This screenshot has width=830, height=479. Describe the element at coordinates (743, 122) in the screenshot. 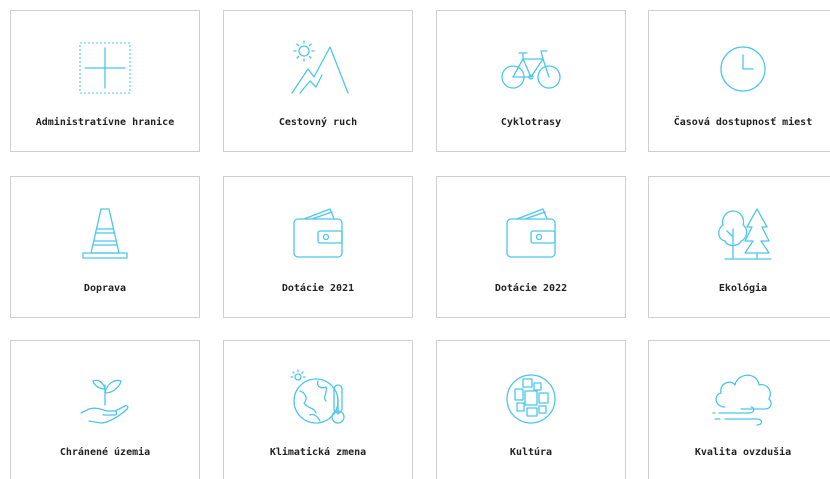

I see `tile-label: Časová dostupnosť miest` at that location.